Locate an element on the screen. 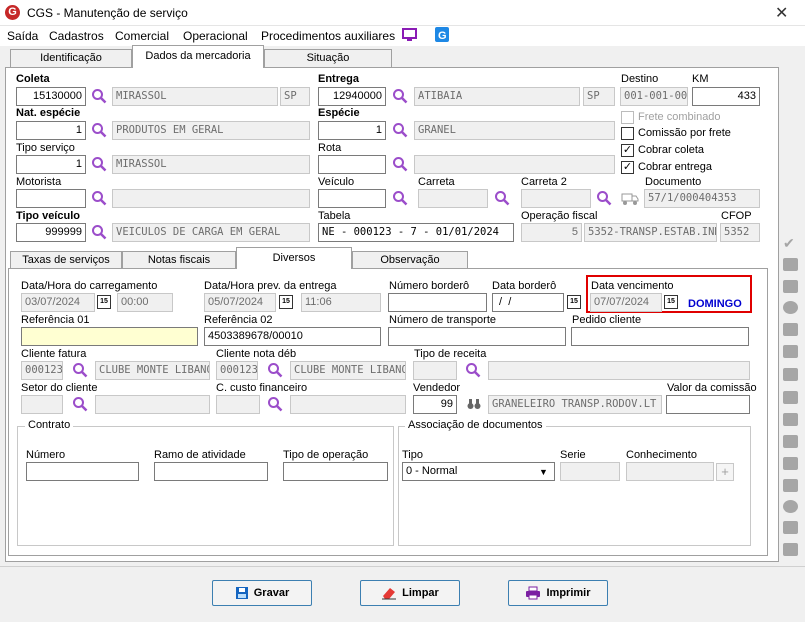  veiculo-field is located at coordinates (352, 198).